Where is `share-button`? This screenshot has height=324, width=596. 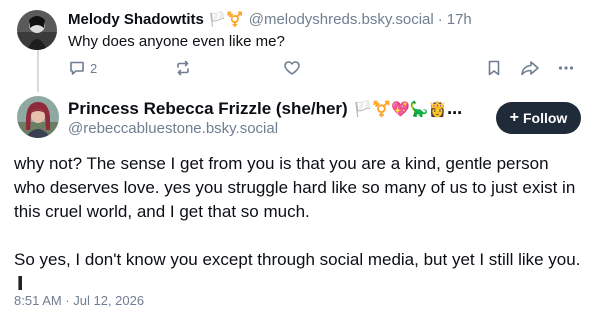 share-button is located at coordinates (530, 68).